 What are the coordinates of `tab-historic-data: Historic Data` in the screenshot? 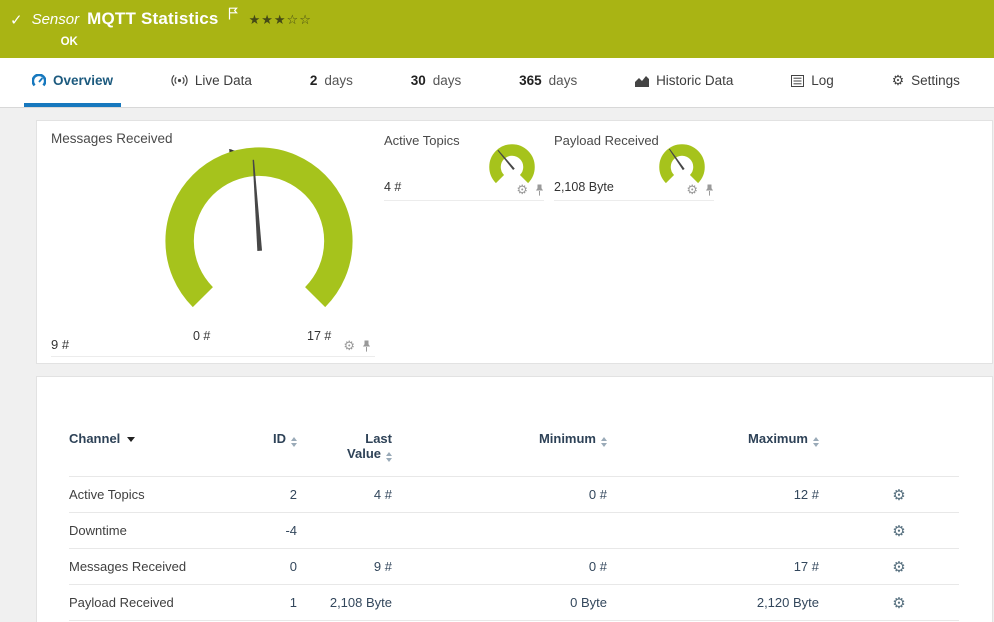 It's located at (684, 82).